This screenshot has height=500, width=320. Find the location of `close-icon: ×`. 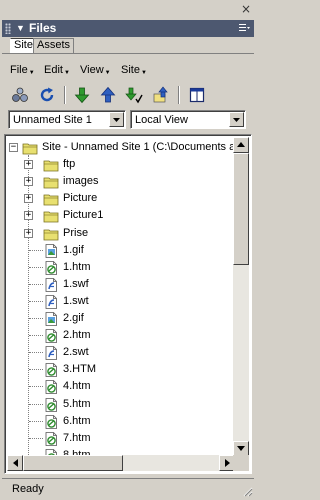

close-icon: × is located at coordinates (246, 9).